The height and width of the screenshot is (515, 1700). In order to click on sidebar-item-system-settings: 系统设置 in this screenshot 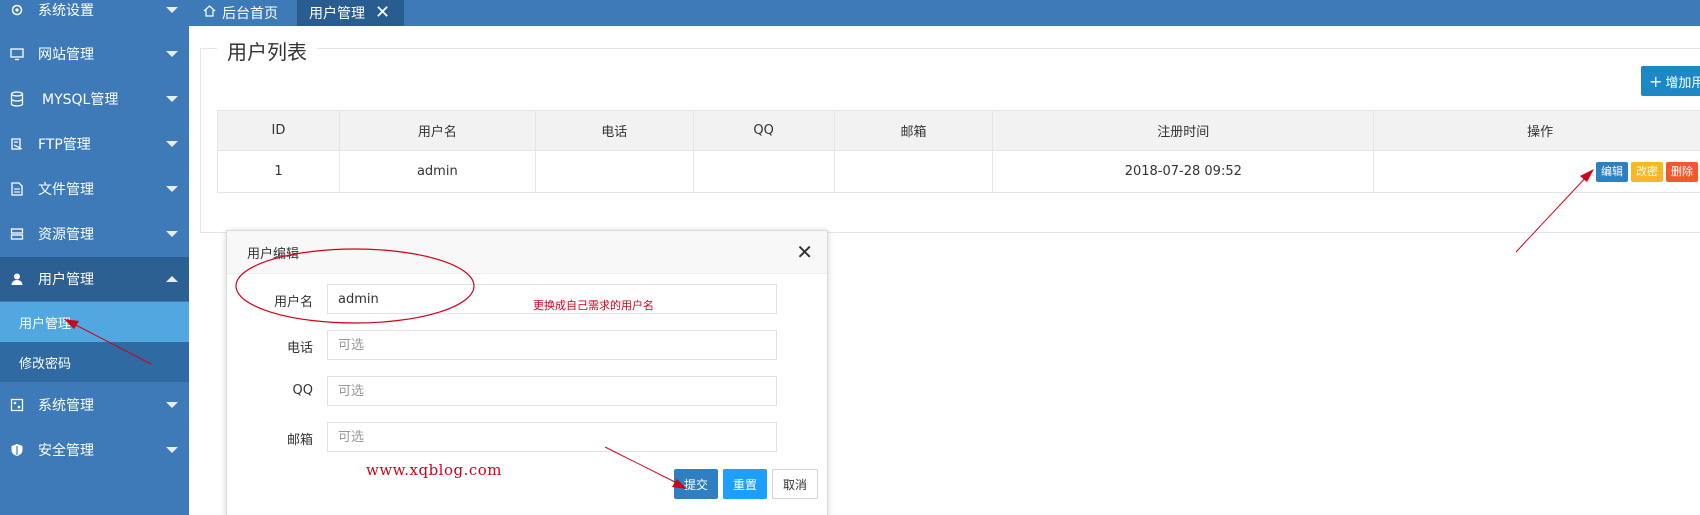, I will do `click(94, 16)`.